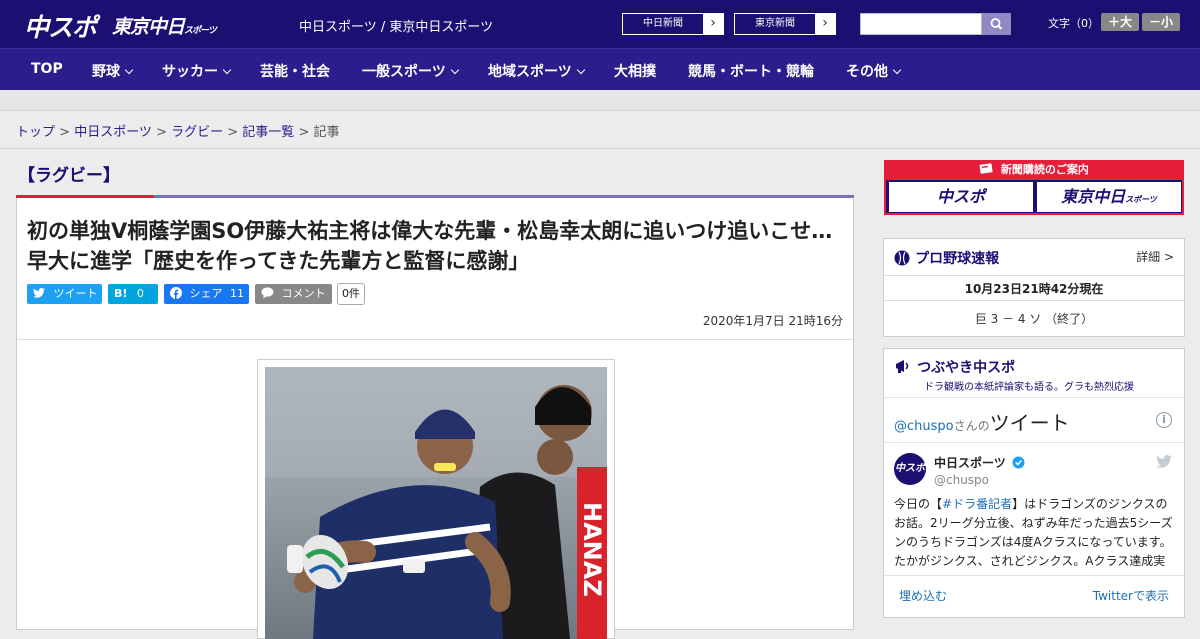 The image size is (1200, 639). Describe the element at coordinates (986, 168) in the screenshot. I see `newspaper-icon` at that location.